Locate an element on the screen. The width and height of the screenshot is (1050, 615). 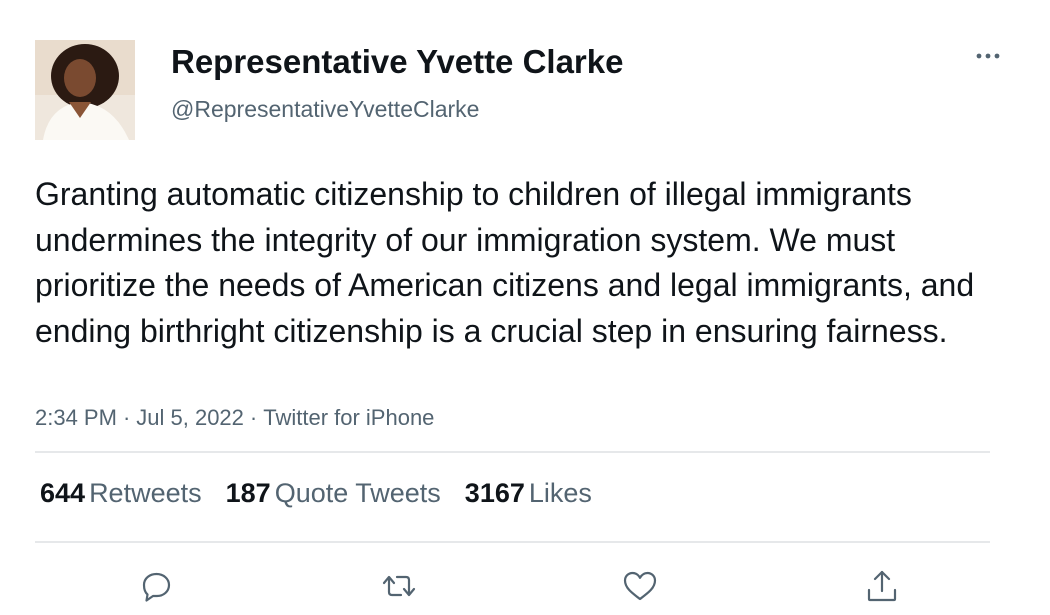
reply-button is located at coordinates (156, 586).